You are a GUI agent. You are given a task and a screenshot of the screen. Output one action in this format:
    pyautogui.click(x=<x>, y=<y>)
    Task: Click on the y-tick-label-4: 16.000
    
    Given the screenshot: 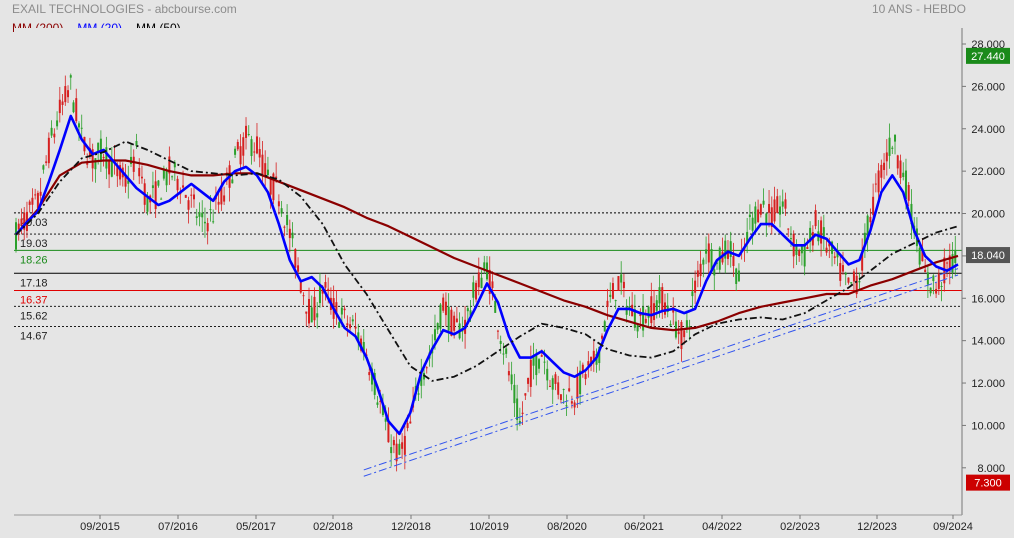 What is the action you would take?
    pyautogui.click(x=988, y=299)
    